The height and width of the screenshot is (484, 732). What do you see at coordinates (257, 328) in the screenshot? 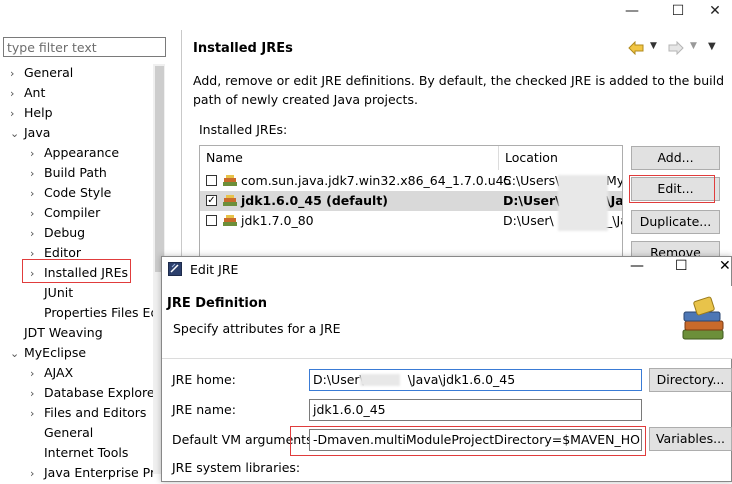
I see `dialog-subheading: Specify attributes for a JRE` at bounding box center [257, 328].